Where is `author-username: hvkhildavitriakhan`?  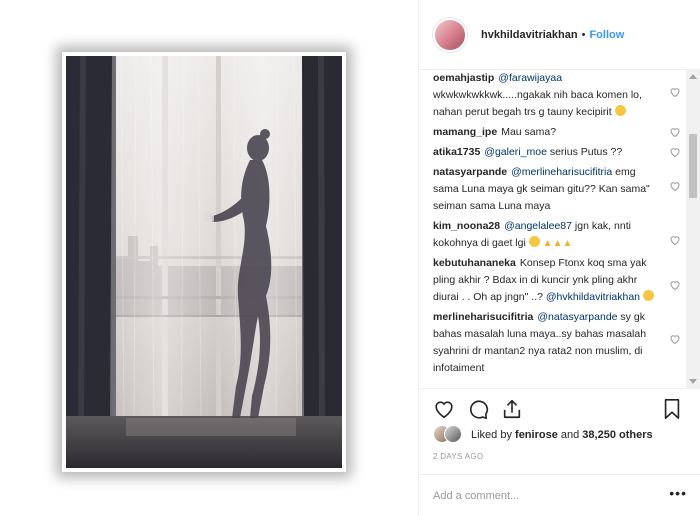
author-username: hvkhildavitriakhan is located at coordinates (529, 35).